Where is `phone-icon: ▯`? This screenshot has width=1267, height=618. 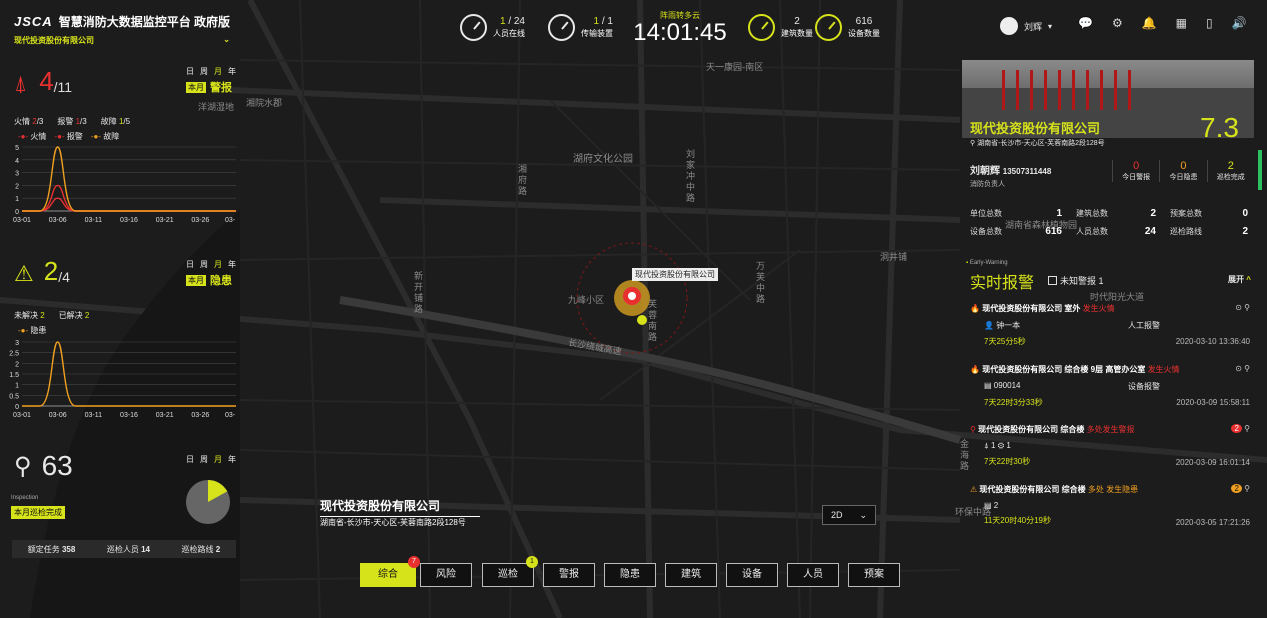 phone-icon: ▯ is located at coordinates (1209, 23).